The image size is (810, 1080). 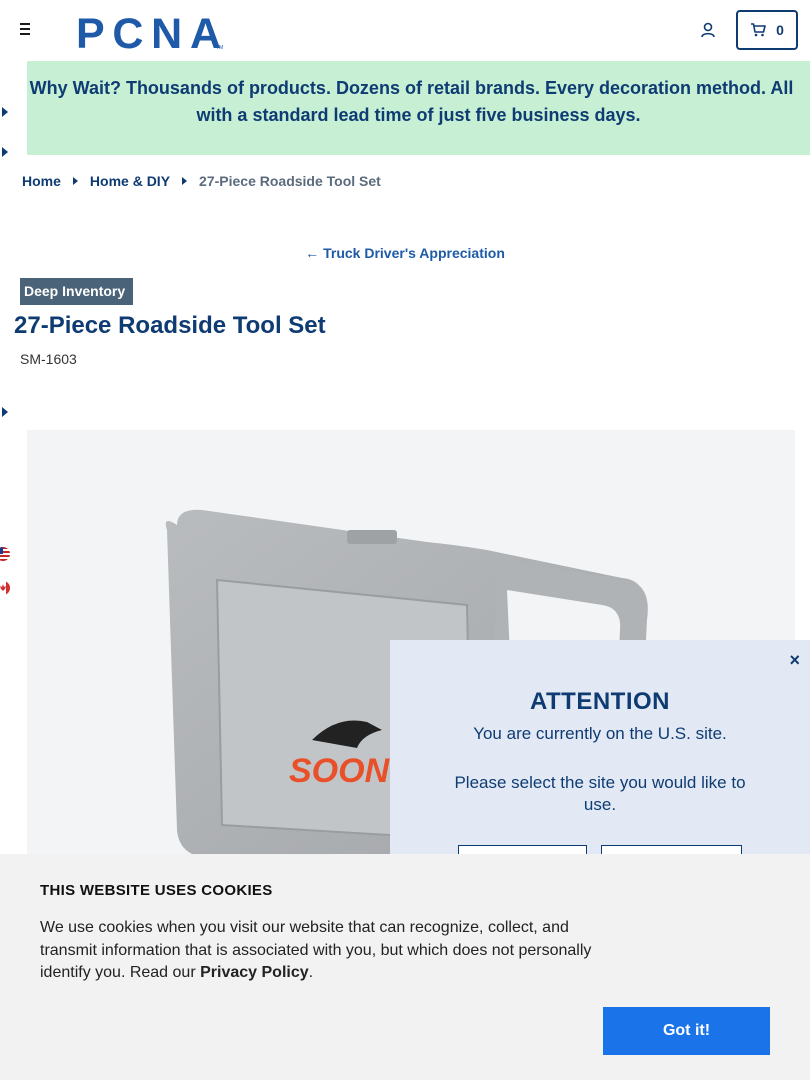 What do you see at coordinates (767, 30) in the screenshot?
I see `cart-button: 0` at bounding box center [767, 30].